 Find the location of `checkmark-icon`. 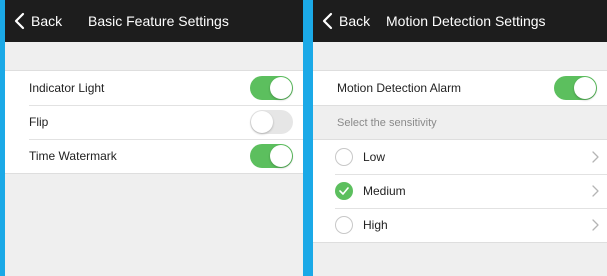

checkmark-icon is located at coordinates (344, 191).